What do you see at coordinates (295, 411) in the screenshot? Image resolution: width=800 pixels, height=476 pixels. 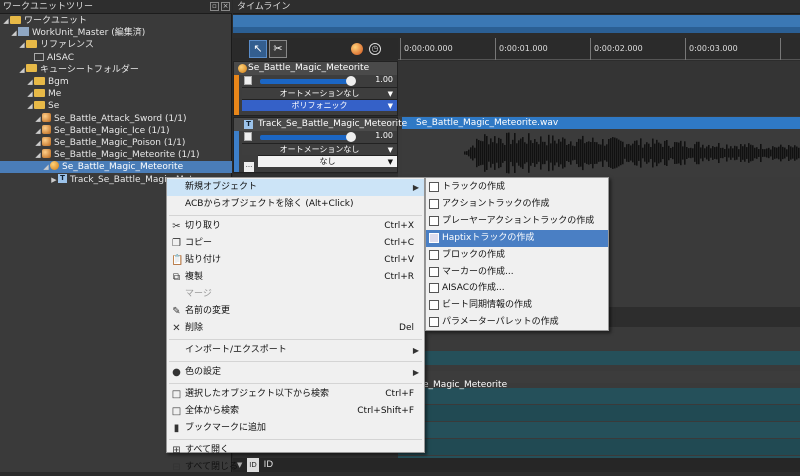 I see `context-menu-item: □ 全体から検索 Ctrl+Shift+F` at bounding box center [295, 411].